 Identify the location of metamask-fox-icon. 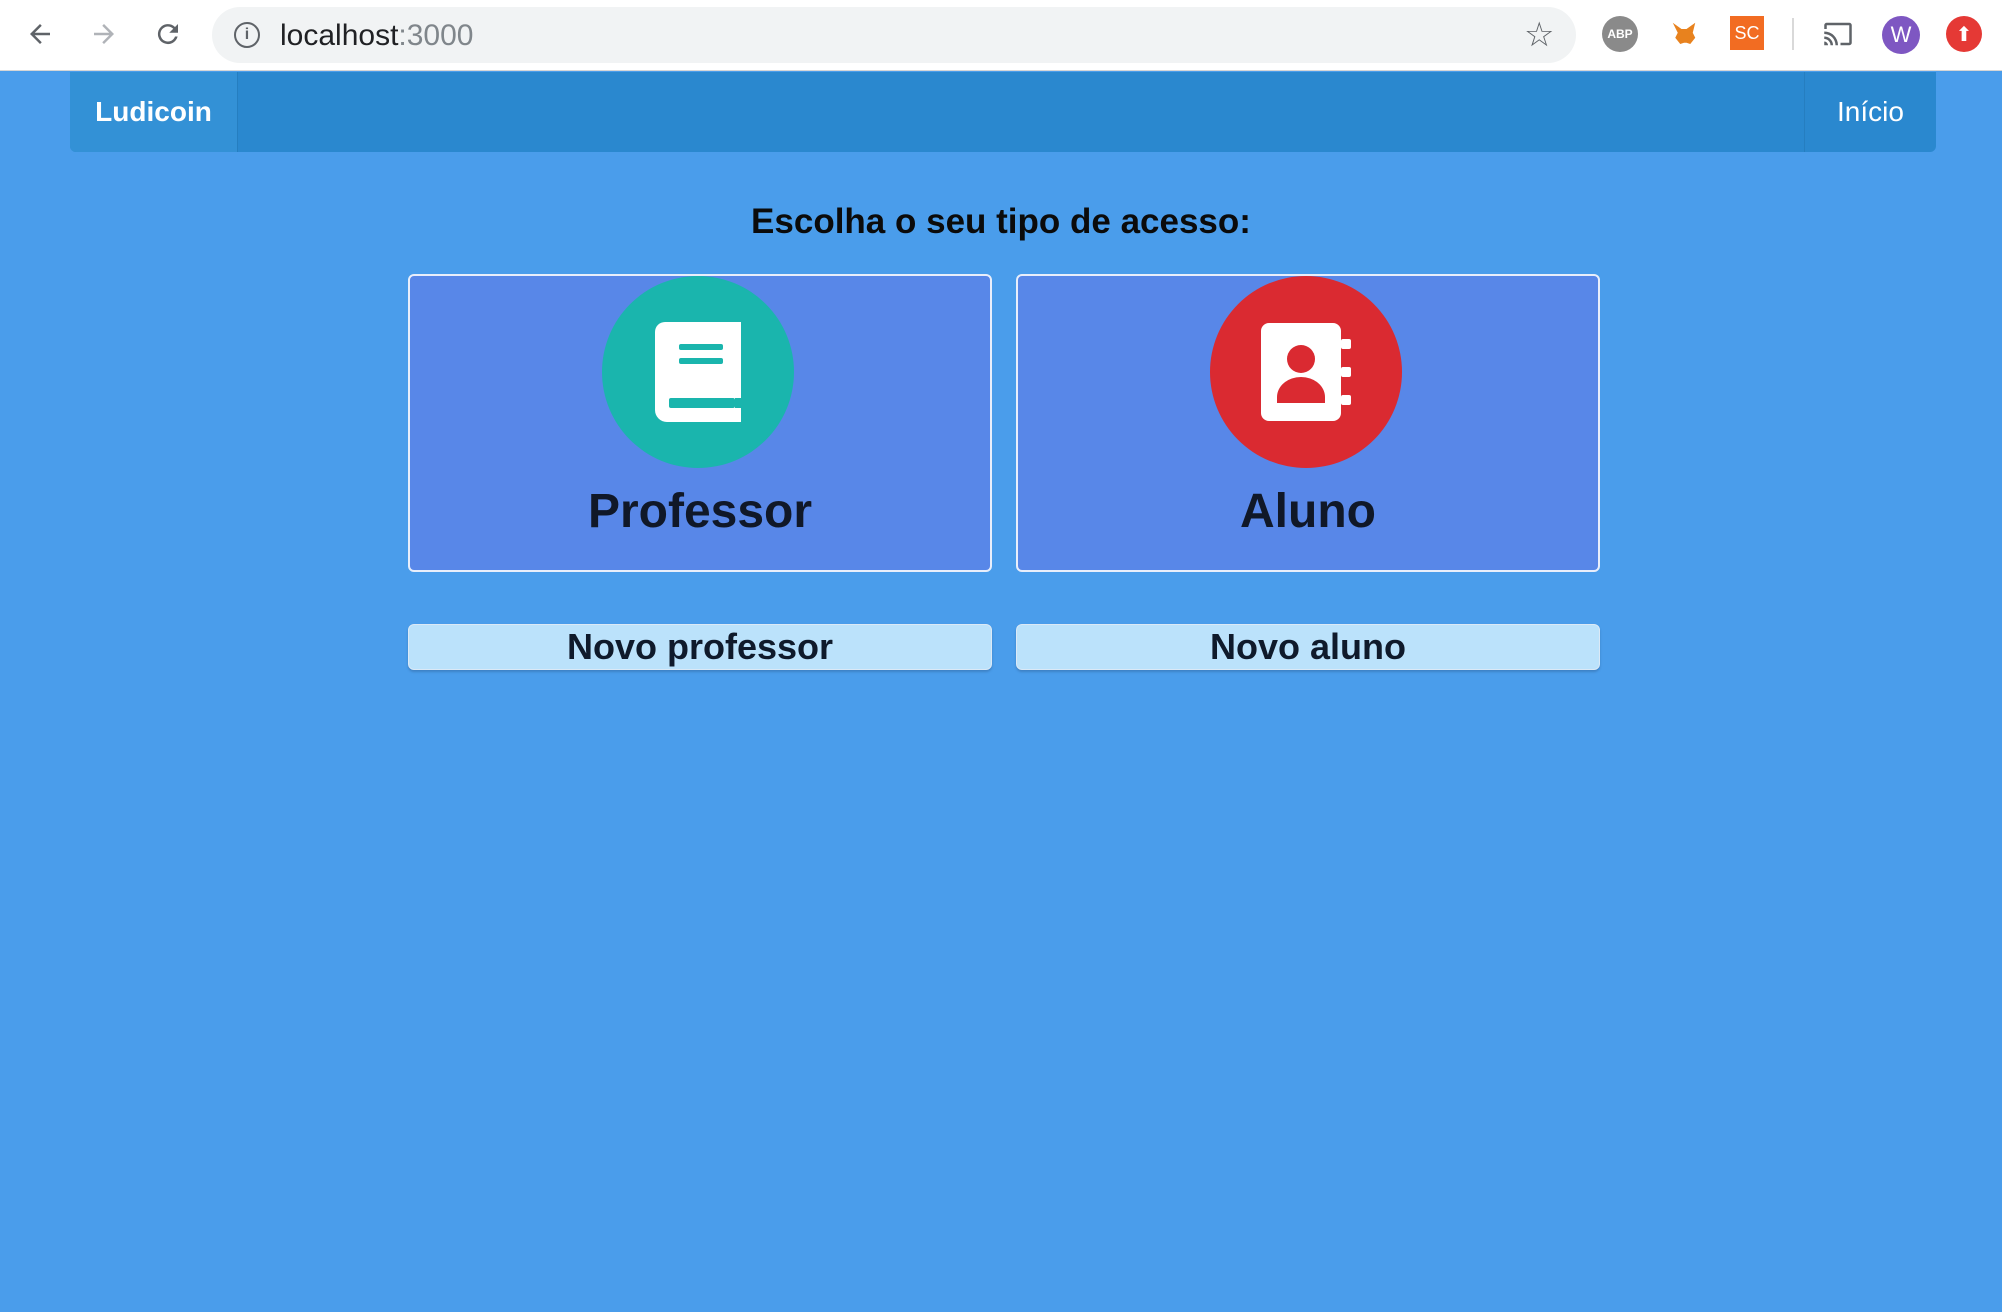
(1684, 34).